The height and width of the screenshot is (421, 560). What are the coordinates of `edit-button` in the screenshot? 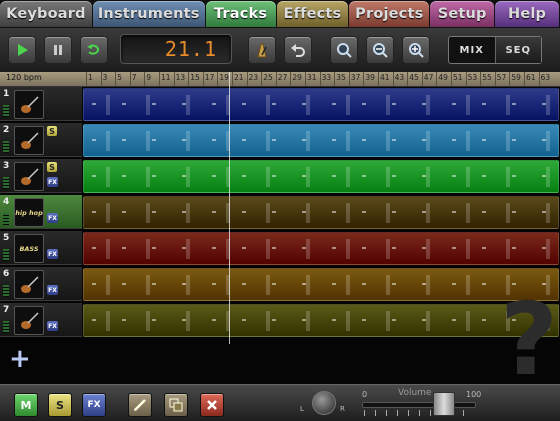 It's located at (140, 405).